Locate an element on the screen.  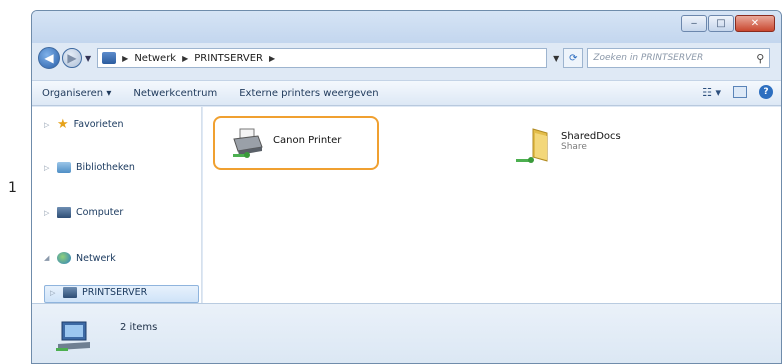
caption-buttons: ‒ □ ✕ is located at coordinates (728, 23).